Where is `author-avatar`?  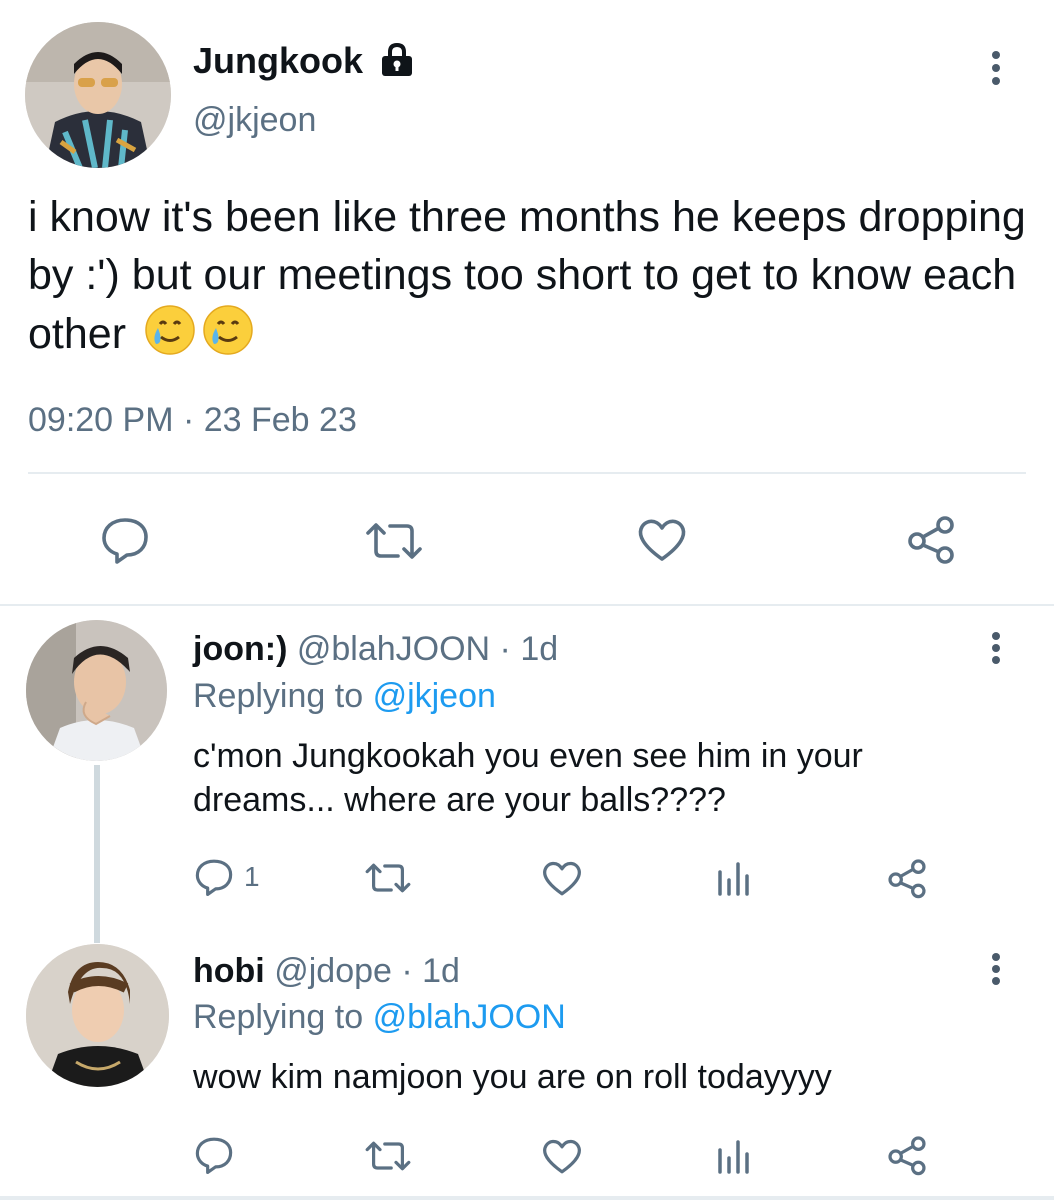
author-avatar is located at coordinates (98, 95).